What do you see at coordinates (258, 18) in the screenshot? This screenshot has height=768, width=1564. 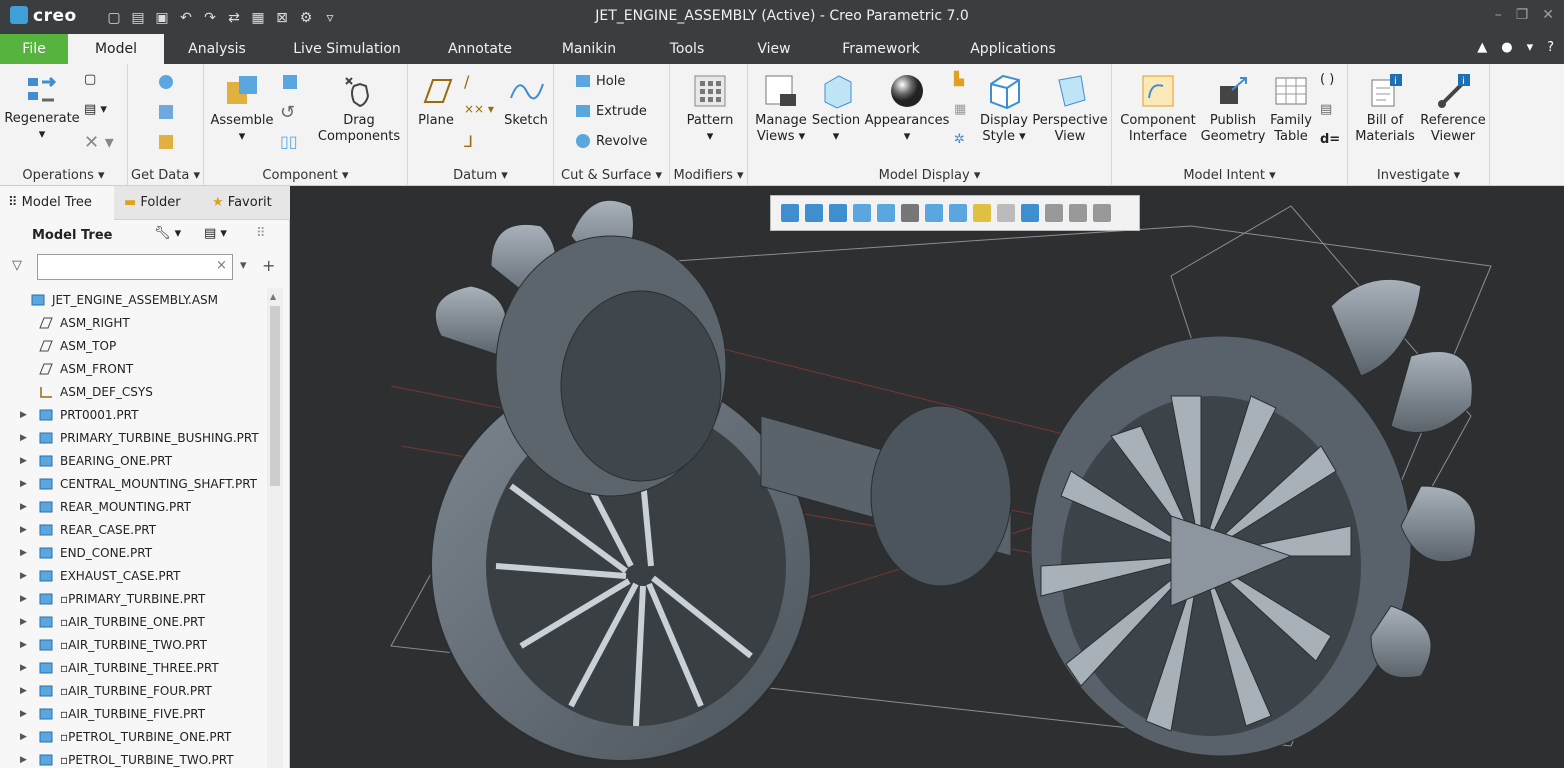 I see `windows-icon: ▦` at bounding box center [258, 18].